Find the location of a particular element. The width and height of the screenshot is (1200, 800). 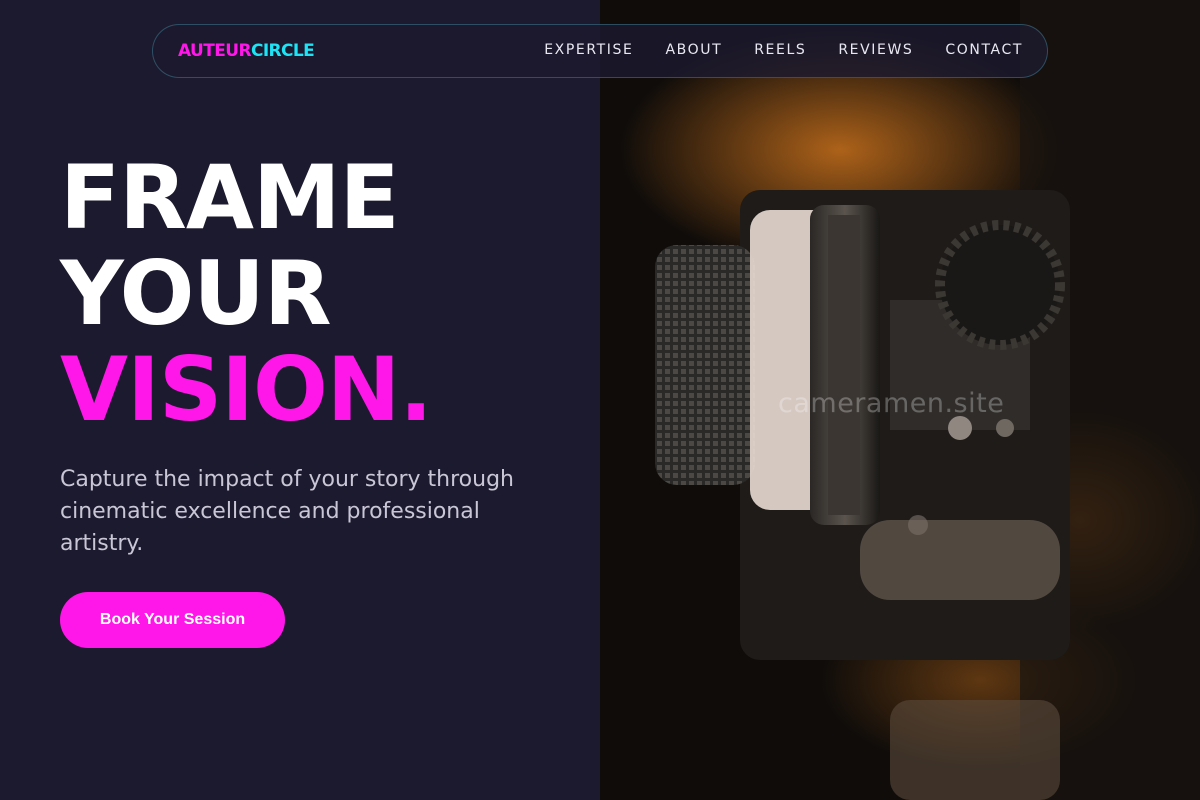

nav-link-reels: REELS is located at coordinates (780, 50).